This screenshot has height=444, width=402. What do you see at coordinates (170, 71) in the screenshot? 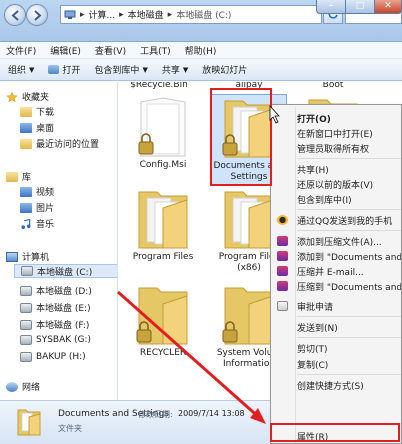
I see `share-label: 共享` at bounding box center [170, 71].